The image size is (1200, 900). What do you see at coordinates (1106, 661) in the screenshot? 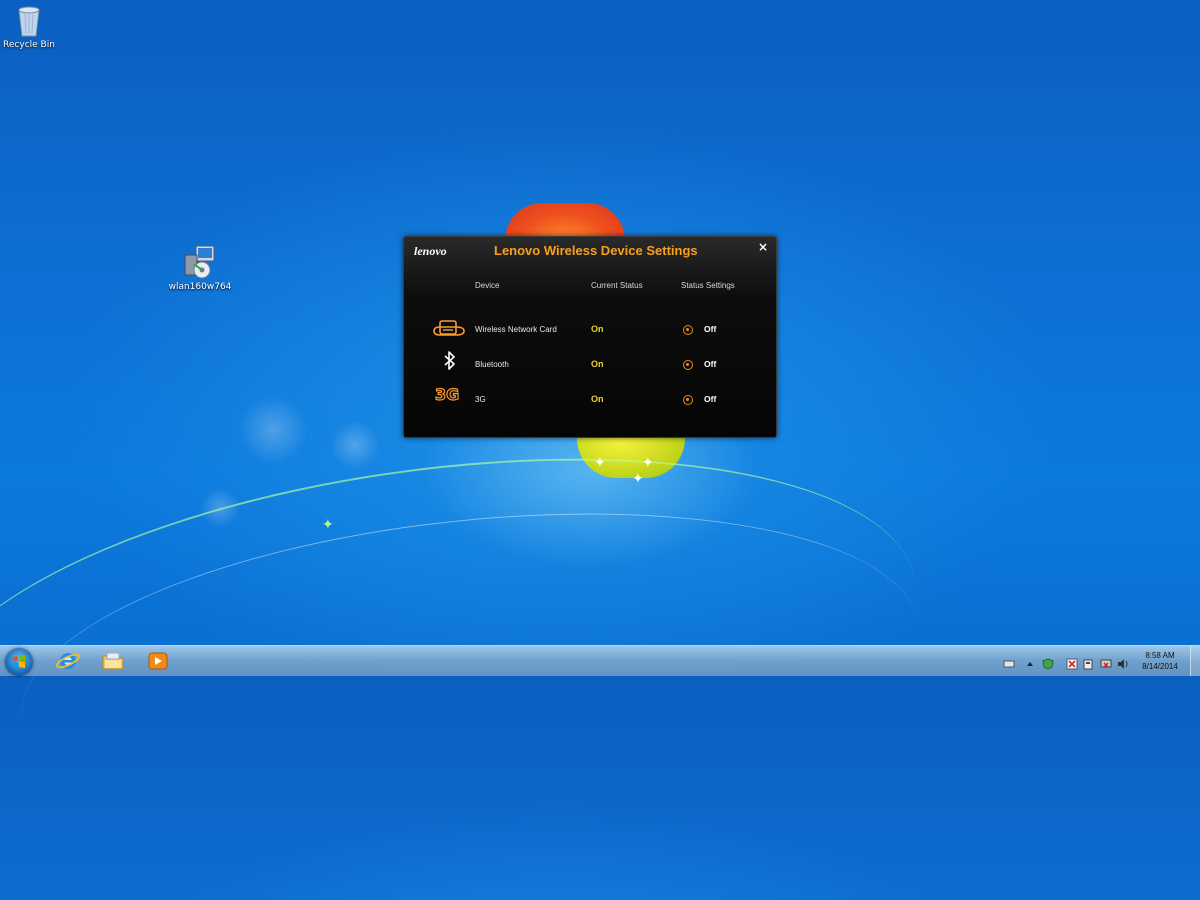
I see `network-icon` at bounding box center [1106, 661].